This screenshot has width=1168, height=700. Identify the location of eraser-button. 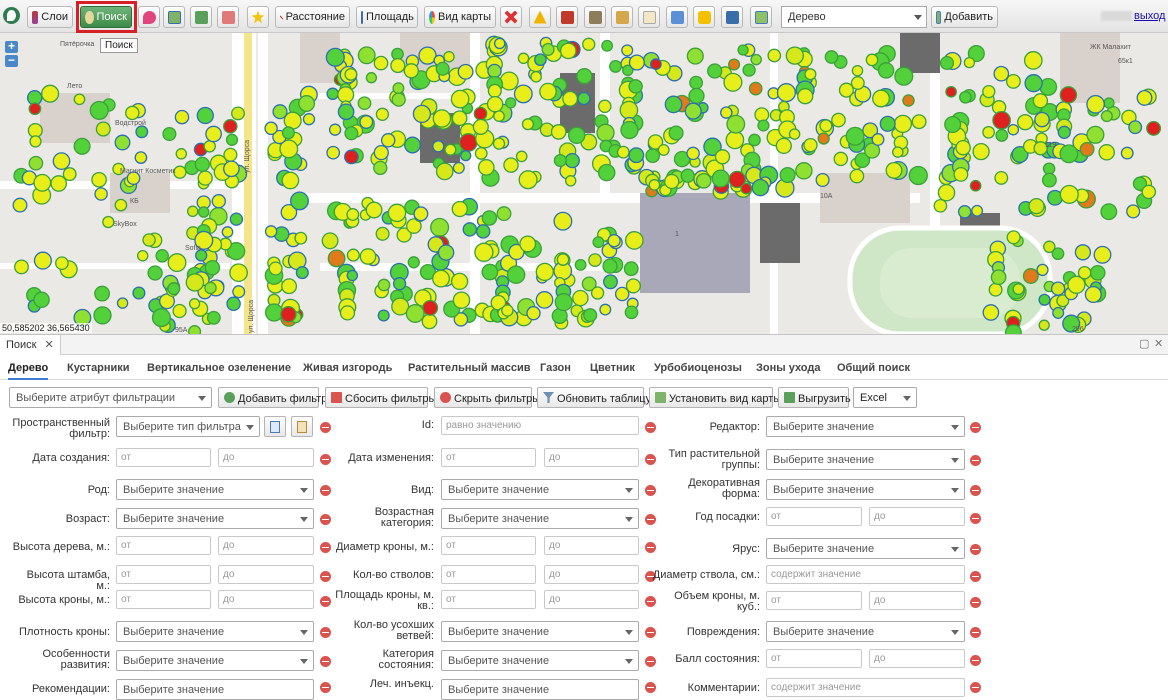
(228, 17).